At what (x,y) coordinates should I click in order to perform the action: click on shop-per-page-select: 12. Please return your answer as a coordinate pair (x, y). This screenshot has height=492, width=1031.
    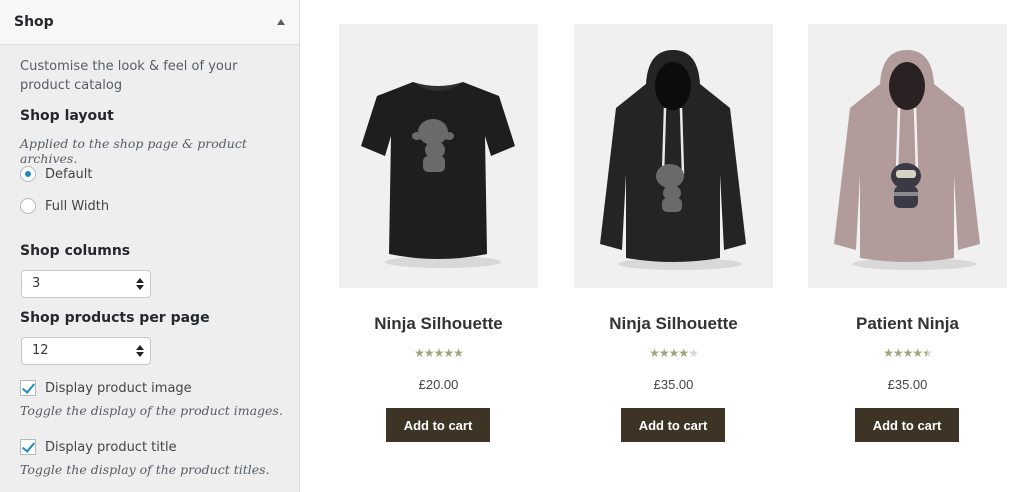
    Looking at the image, I should click on (86, 351).